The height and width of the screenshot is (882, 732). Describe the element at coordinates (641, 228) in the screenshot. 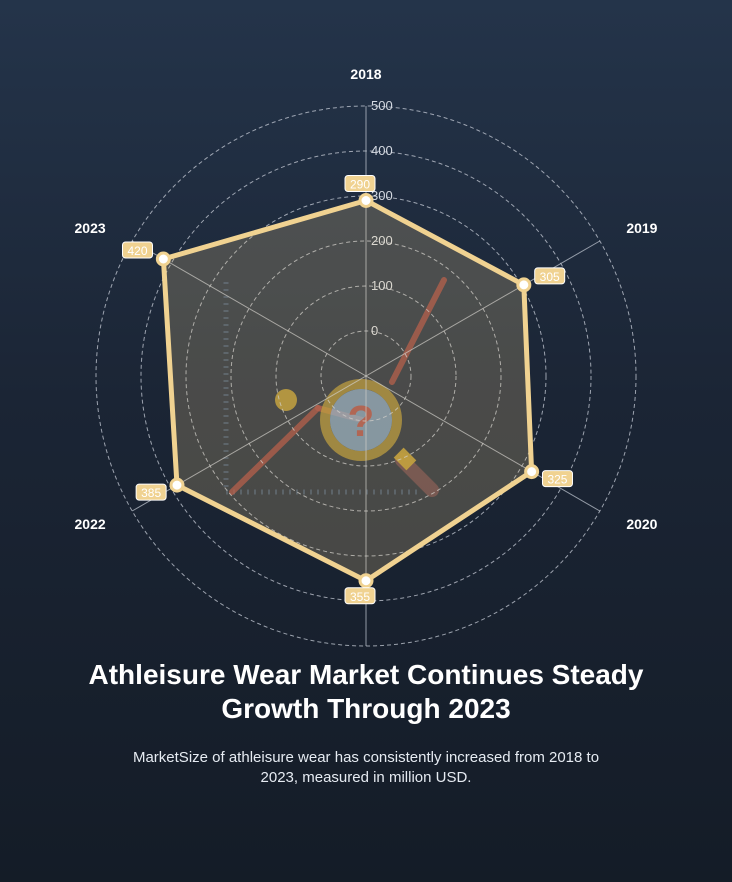

I see `category-label-2019: 2019` at that location.